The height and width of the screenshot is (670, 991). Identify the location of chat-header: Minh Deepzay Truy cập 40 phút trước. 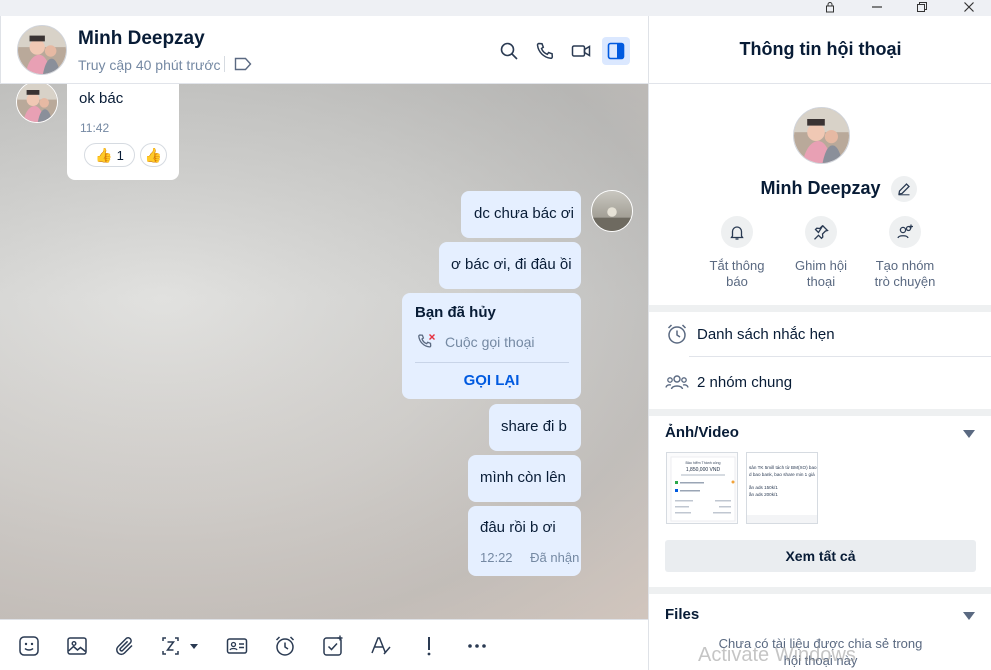
(324, 50).